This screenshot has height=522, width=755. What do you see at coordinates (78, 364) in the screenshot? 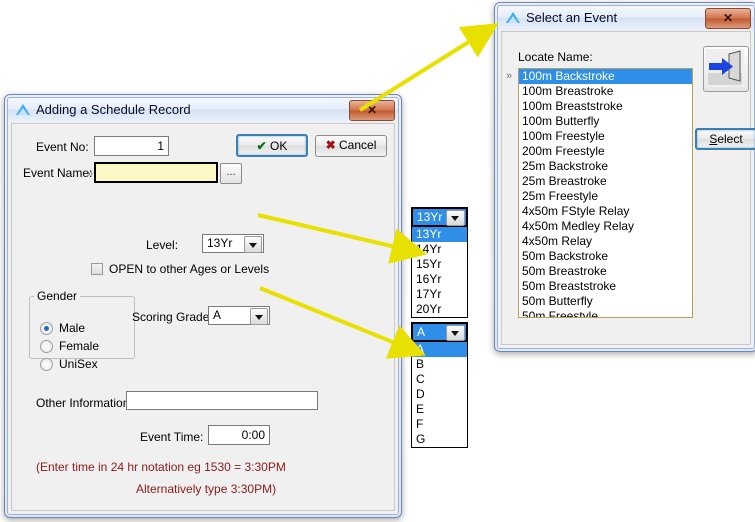
I see `gender-label-unisex: UniSex` at bounding box center [78, 364].